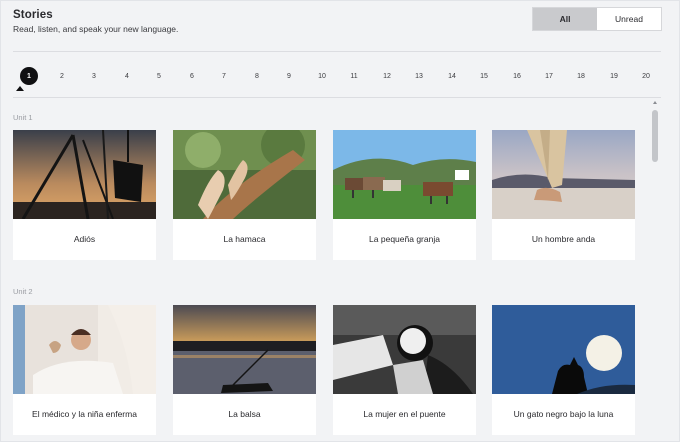  What do you see at coordinates (452, 76) in the screenshot?
I see `page-14-button: 14` at bounding box center [452, 76].